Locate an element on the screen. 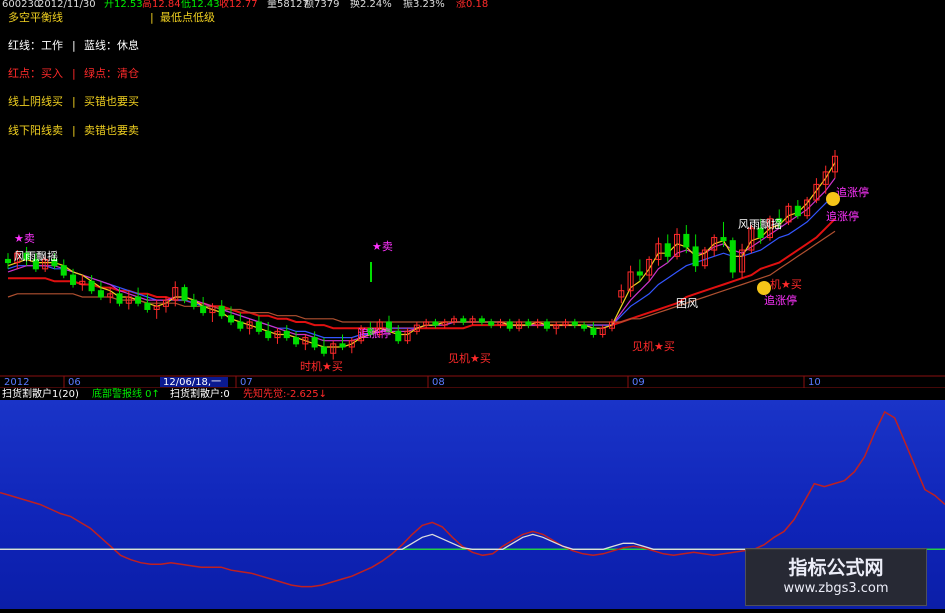 The height and width of the screenshot is (613, 945). header-date: 2012/11/30 is located at coordinates (67, 5).